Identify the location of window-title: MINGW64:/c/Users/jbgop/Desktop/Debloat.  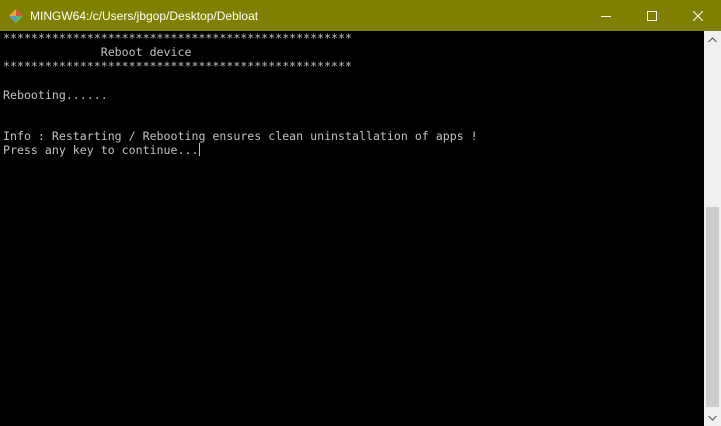
(144, 15).